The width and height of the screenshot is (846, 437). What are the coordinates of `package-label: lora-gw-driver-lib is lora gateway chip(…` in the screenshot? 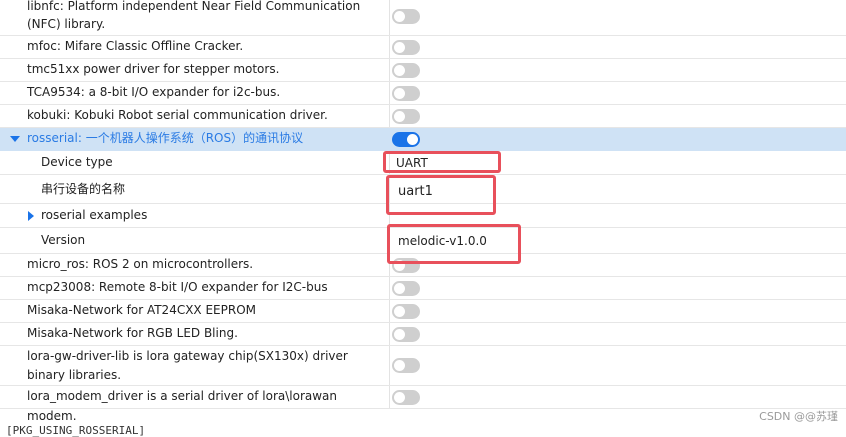 It's located at (187, 365).